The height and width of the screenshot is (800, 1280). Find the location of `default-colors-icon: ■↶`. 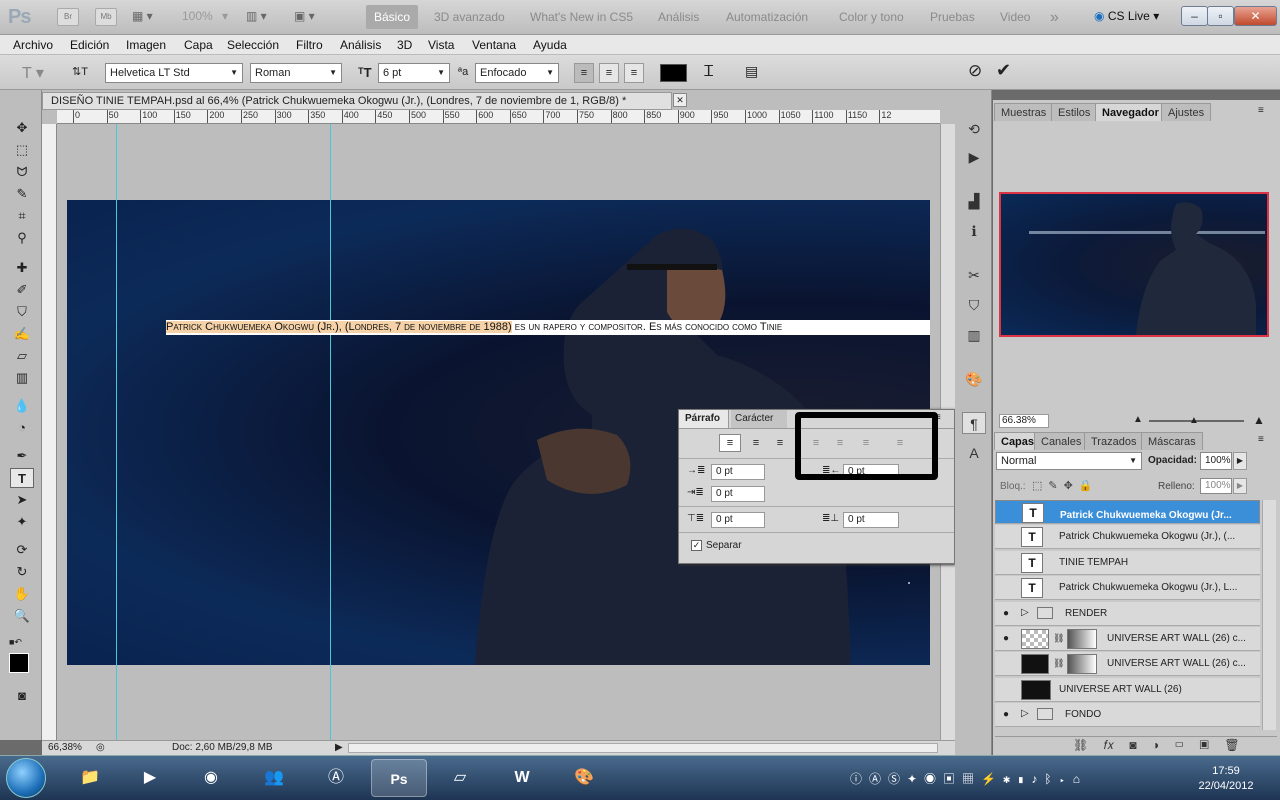

default-colors-icon: ■↶ is located at coordinates (15, 642).